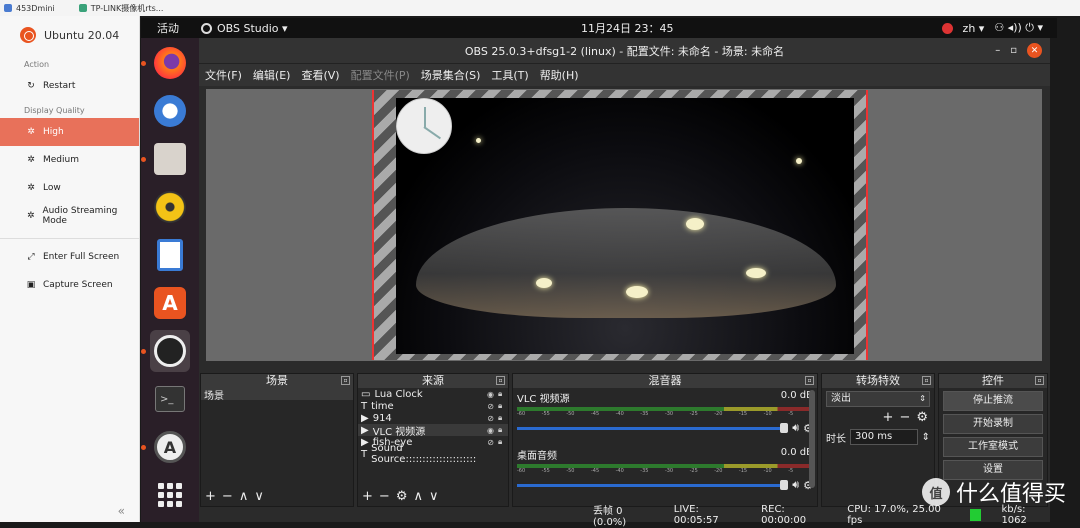 The image size is (1080, 528). I want to click on dock-software: A, so click(170, 303).